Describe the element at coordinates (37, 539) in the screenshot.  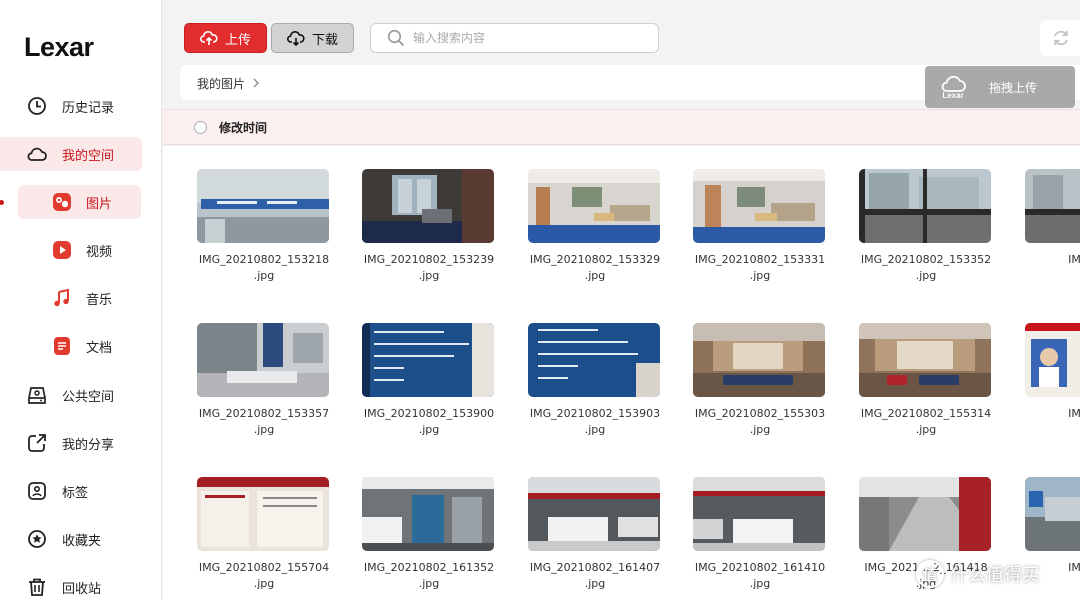
I see `star-icon` at that location.